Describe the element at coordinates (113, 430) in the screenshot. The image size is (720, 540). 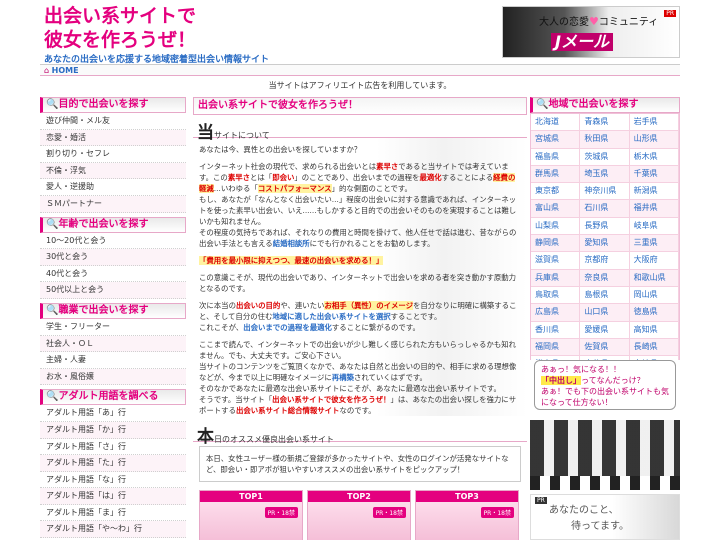
I see `list-item: アダルト用語「か」行` at that location.